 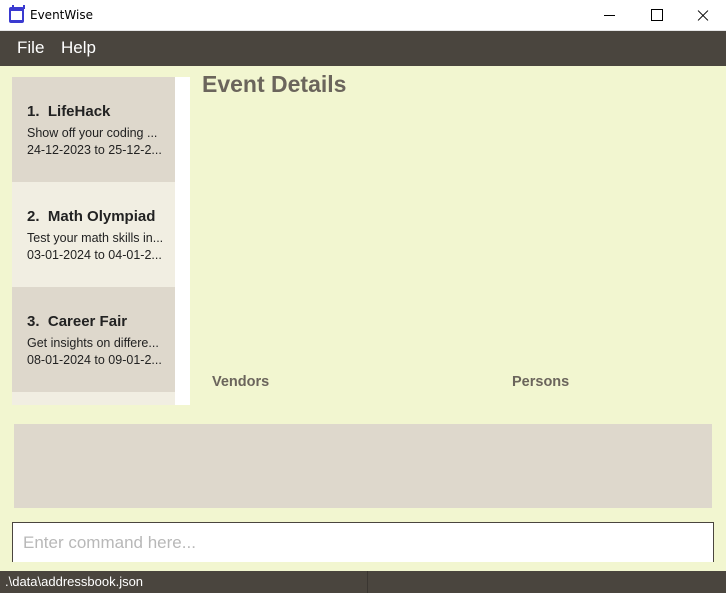 What do you see at coordinates (274, 84) in the screenshot?
I see `details-title: Event Details` at bounding box center [274, 84].